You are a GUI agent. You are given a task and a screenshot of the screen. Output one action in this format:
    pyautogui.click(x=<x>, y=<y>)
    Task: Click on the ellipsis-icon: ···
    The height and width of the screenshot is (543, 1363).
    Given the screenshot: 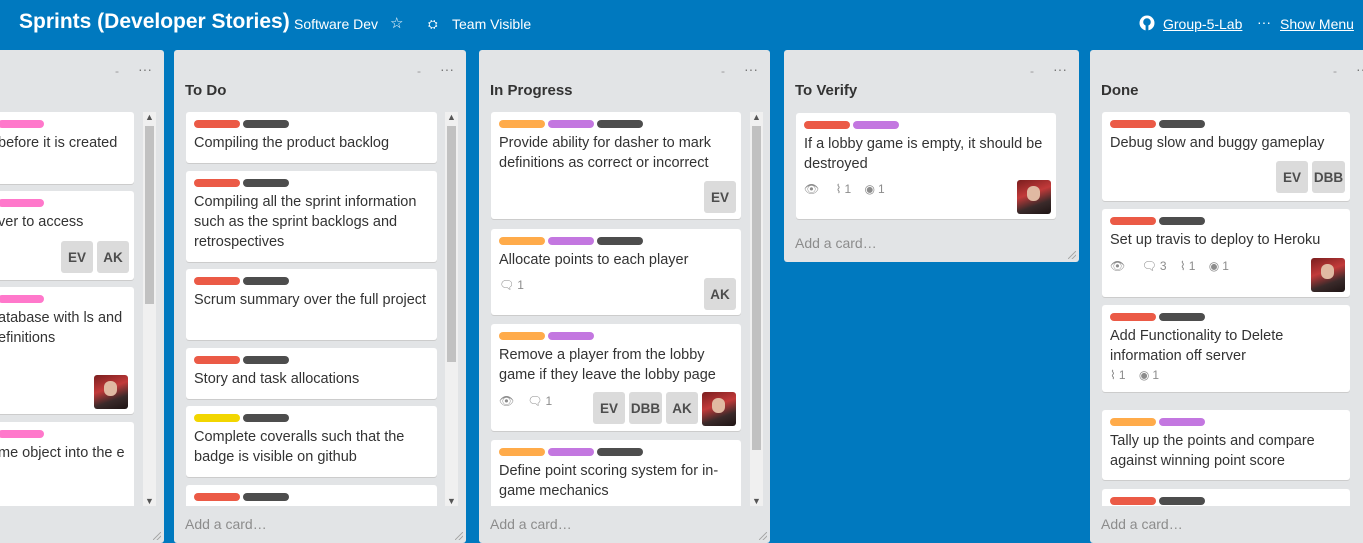 What is the action you would take?
    pyautogui.click(x=1264, y=22)
    